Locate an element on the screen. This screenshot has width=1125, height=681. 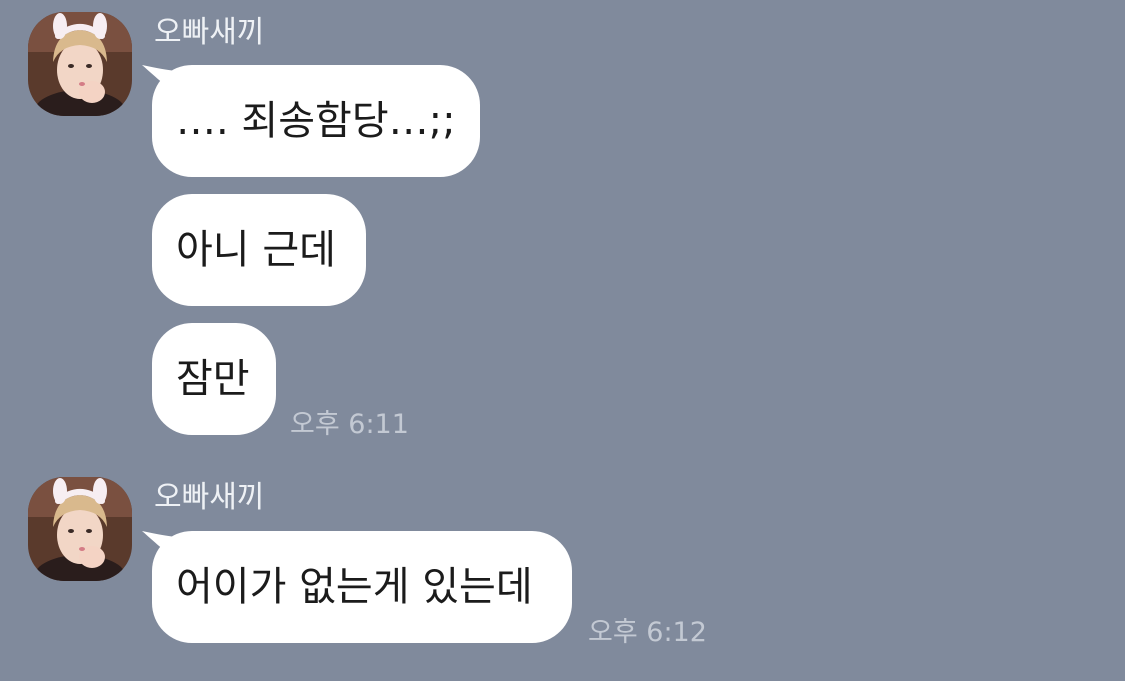
message-bubble: 어이가 없는게 있는데 is located at coordinates (362, 587).